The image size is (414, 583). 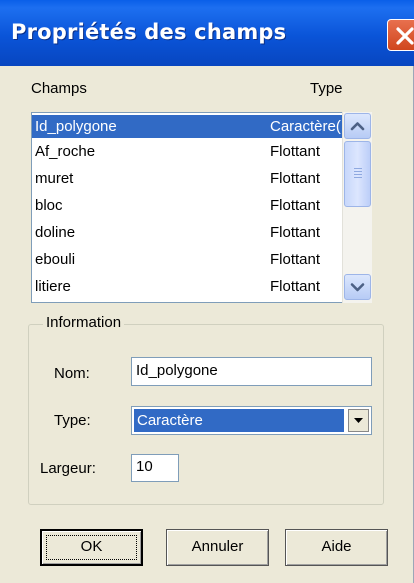 I want to click on scroll-thumb, so click(x=357, y=174).